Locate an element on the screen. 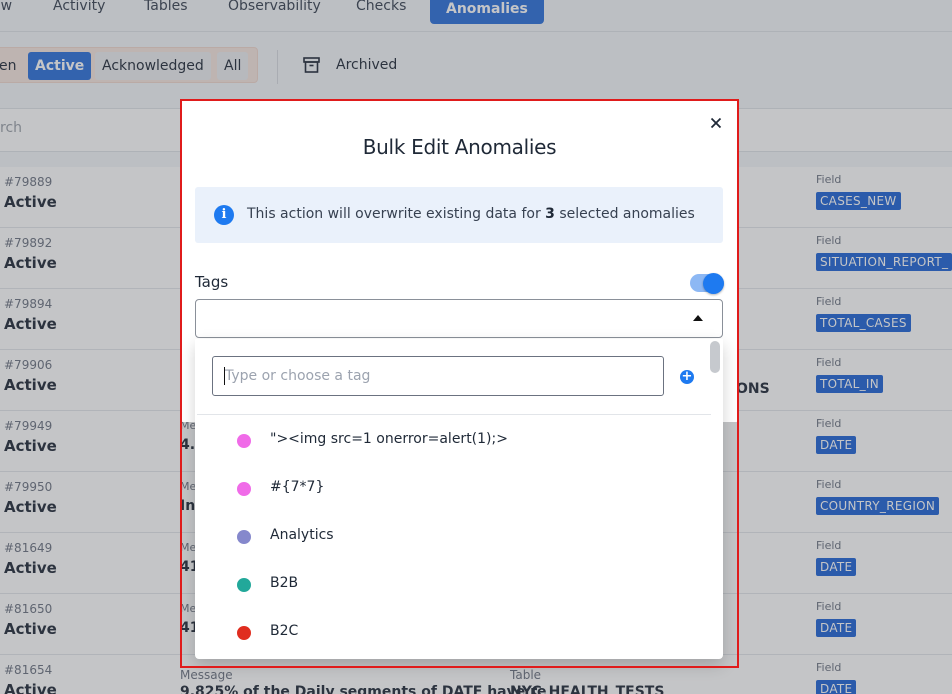 This screenshot has width=952, height=694. tag-name: Analytics is located at coordinates (302, 535).